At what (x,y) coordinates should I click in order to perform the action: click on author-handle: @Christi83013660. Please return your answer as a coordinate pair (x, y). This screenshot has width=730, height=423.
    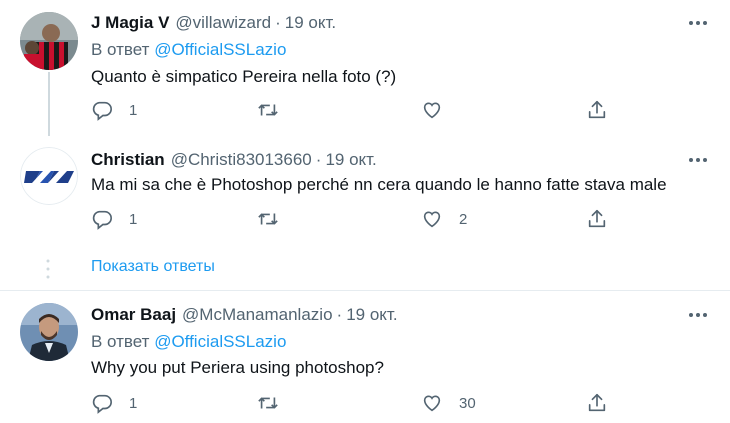
    Looking at the image, I should click on (241, 159).